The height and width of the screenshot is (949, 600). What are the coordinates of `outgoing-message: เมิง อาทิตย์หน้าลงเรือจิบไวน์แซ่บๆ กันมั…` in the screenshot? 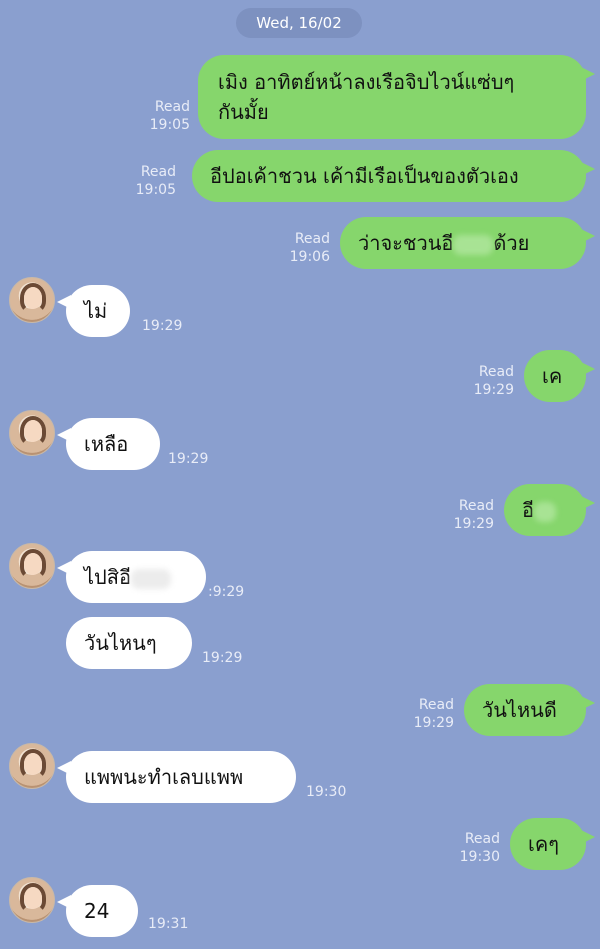 It's located at (396, 97).